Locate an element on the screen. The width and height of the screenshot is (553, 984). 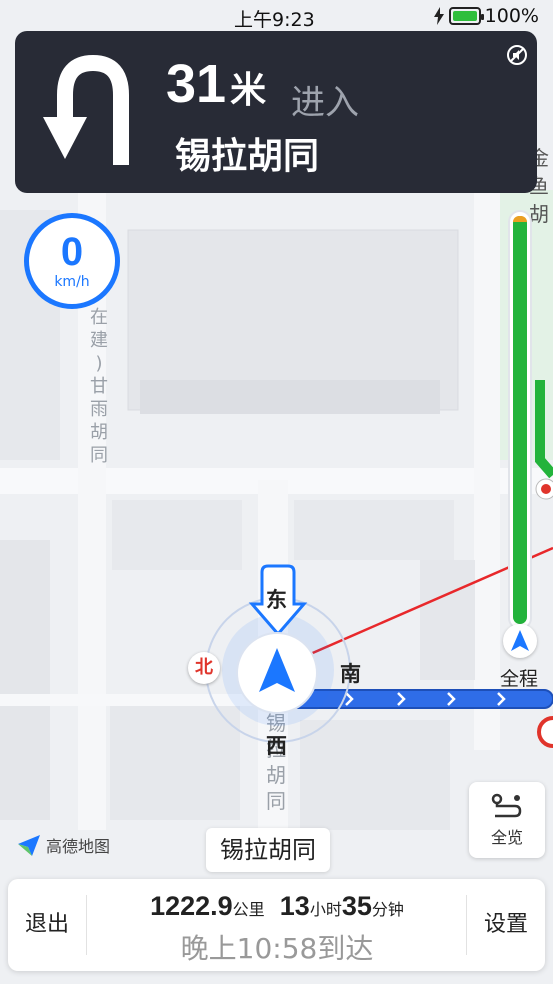
voice-mute-icon is located at coordinates (517, 55).